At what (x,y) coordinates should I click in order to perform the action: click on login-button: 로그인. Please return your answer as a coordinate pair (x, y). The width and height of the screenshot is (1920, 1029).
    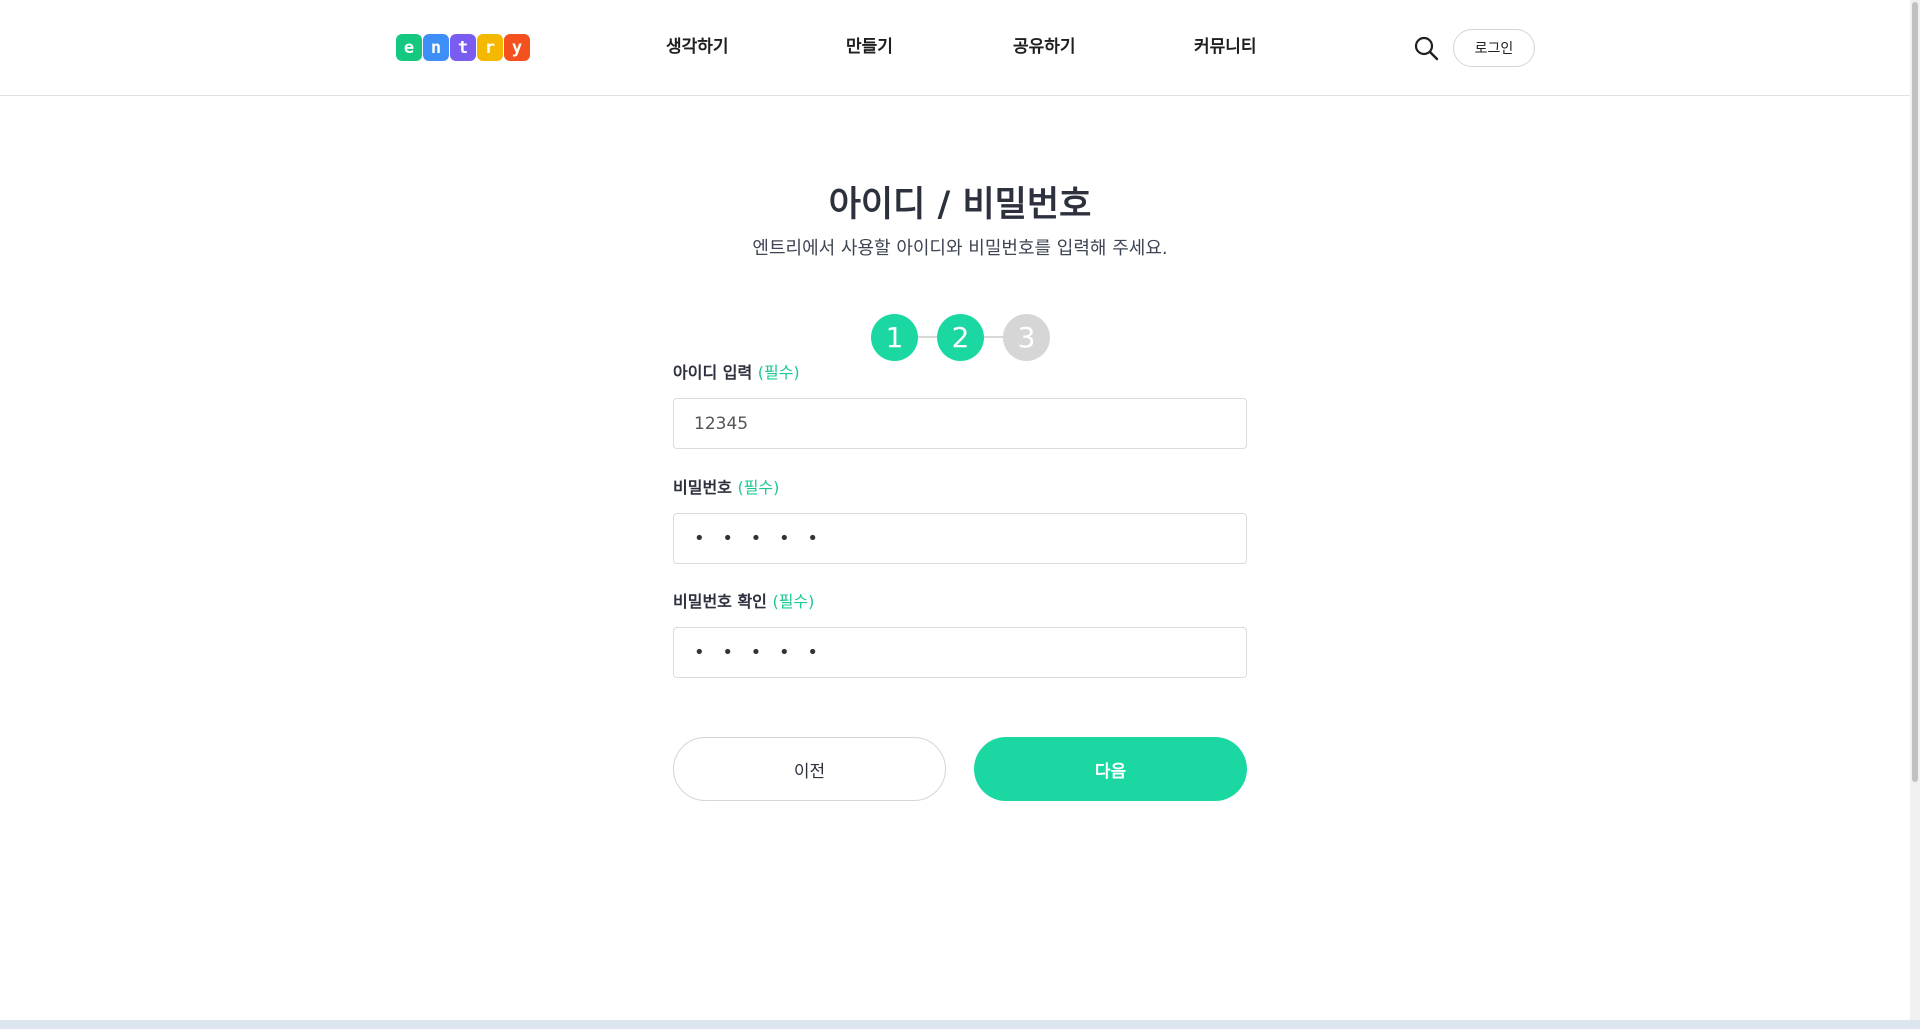
    Looking at the image, I should click on (1494, 48).